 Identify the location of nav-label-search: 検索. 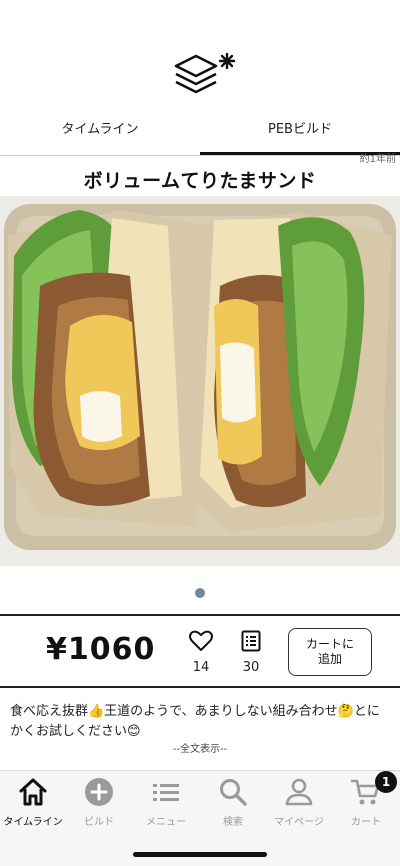
(233, 822).